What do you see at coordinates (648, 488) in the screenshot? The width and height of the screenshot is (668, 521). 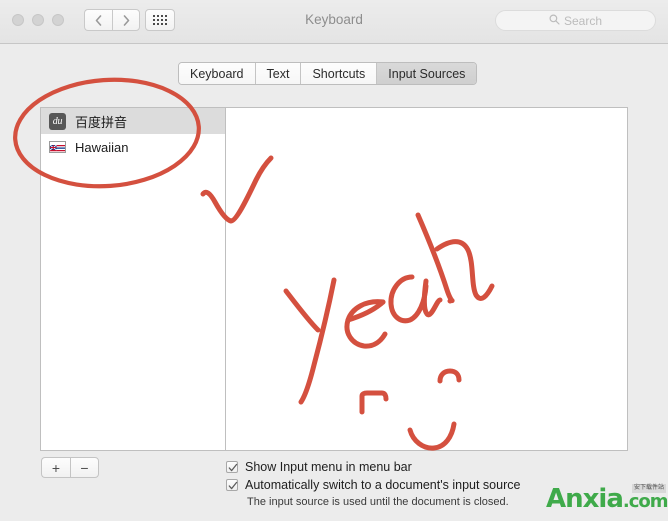 I see `watermark-subtext: 安下载件站` at bounding box center [648, 488].